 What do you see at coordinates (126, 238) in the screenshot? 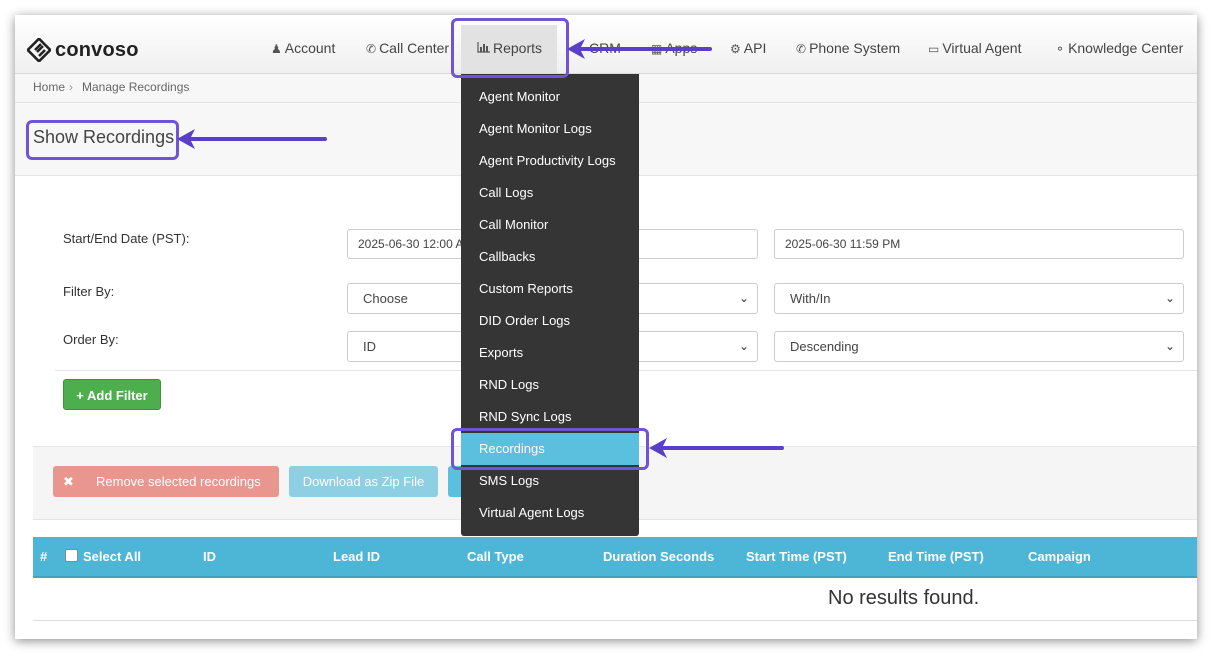
I see `date-label: Start/End Date (PST):` at bounding box center [126, 238].